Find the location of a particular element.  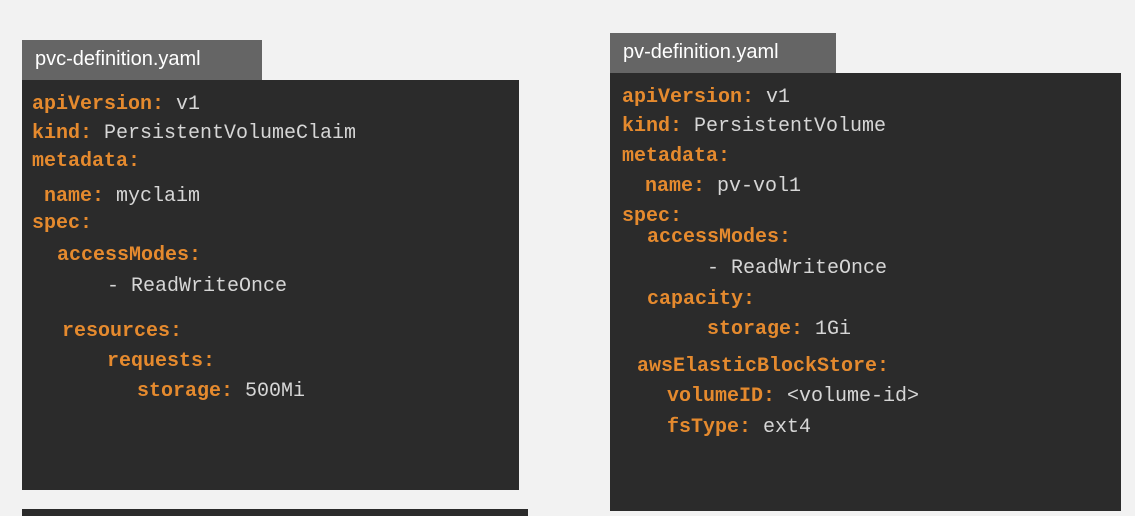

pv-file-tab: pv-definition.yaml is located at coordinates (723, 53).